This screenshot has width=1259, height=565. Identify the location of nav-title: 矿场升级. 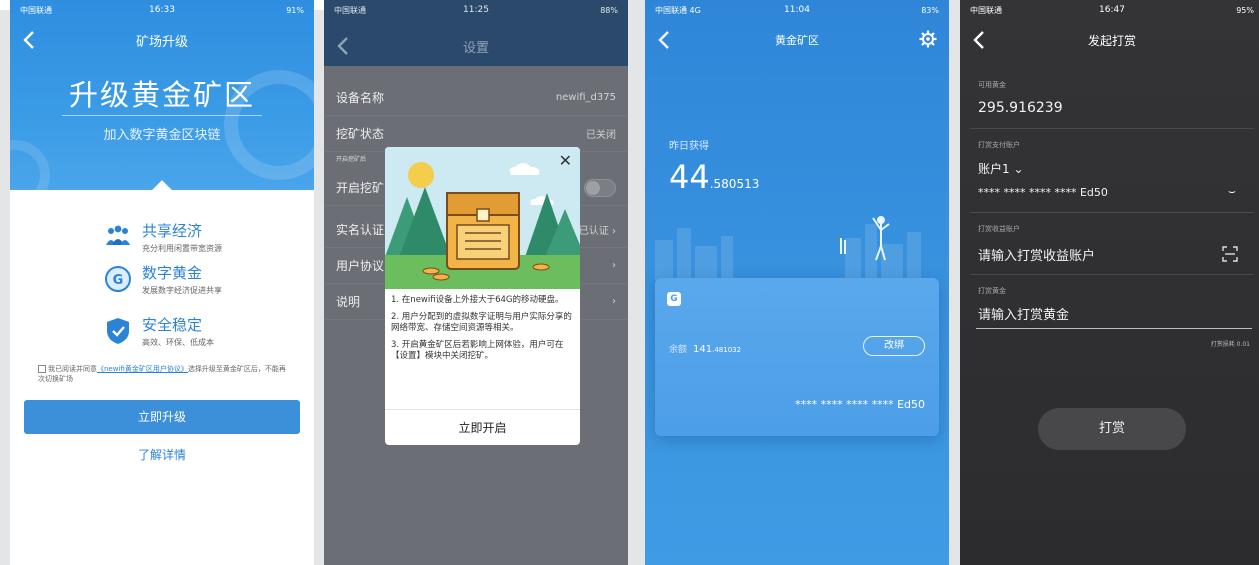
(161, 42).